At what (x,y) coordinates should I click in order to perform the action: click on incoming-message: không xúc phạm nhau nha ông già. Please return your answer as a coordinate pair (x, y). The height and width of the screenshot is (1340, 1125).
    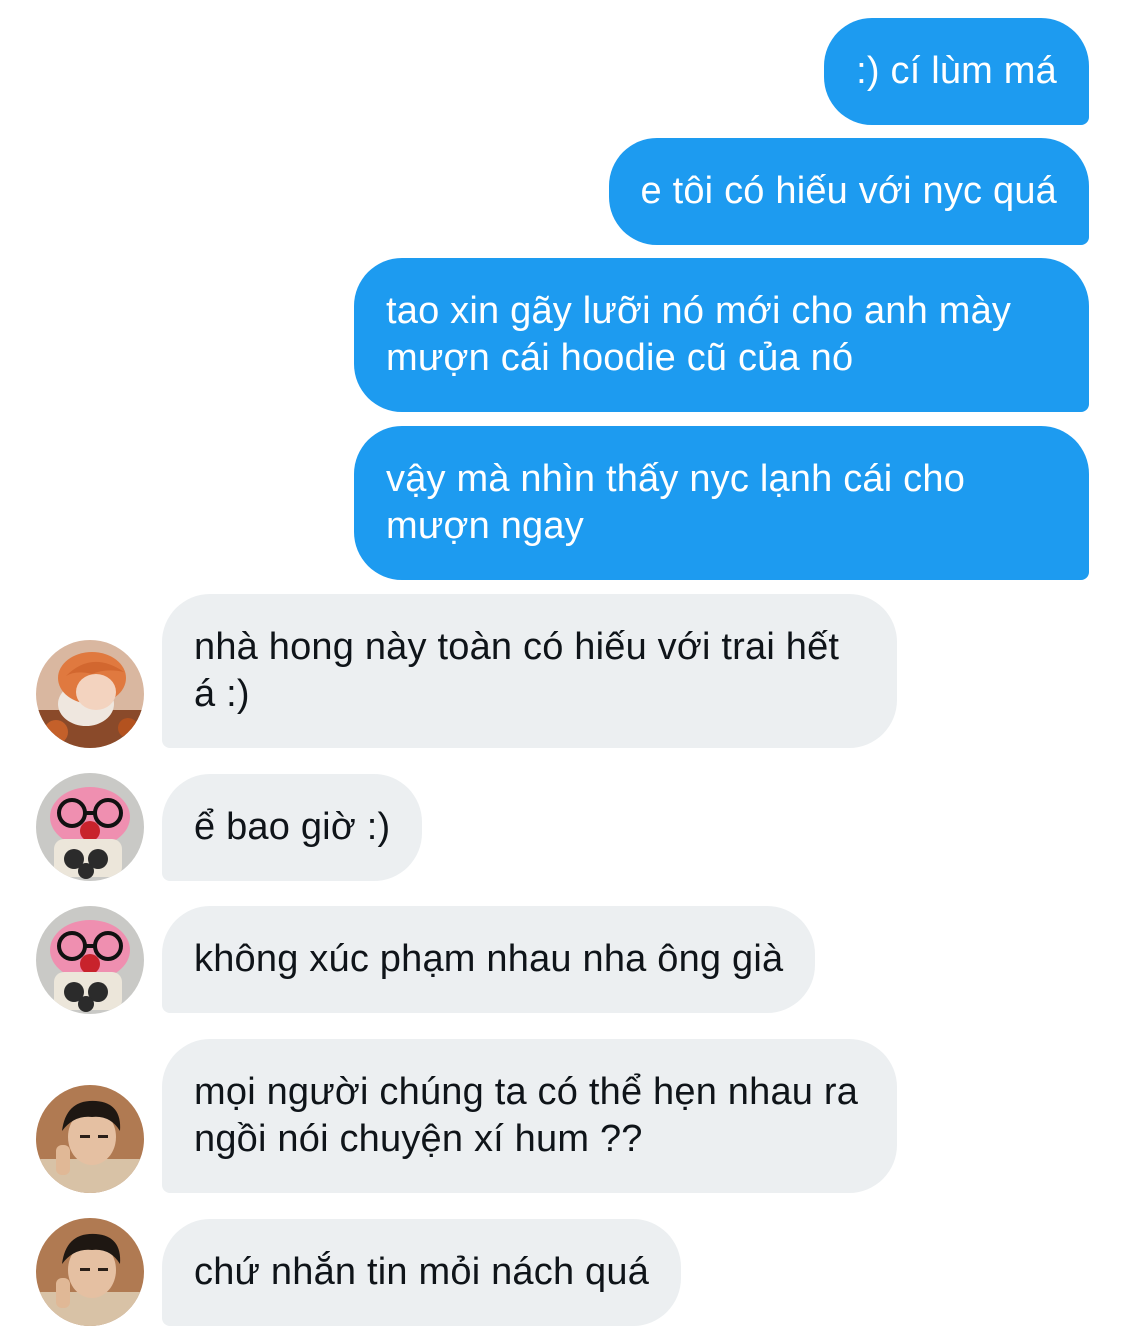
    Looking at the image, I should click on (489, 959).